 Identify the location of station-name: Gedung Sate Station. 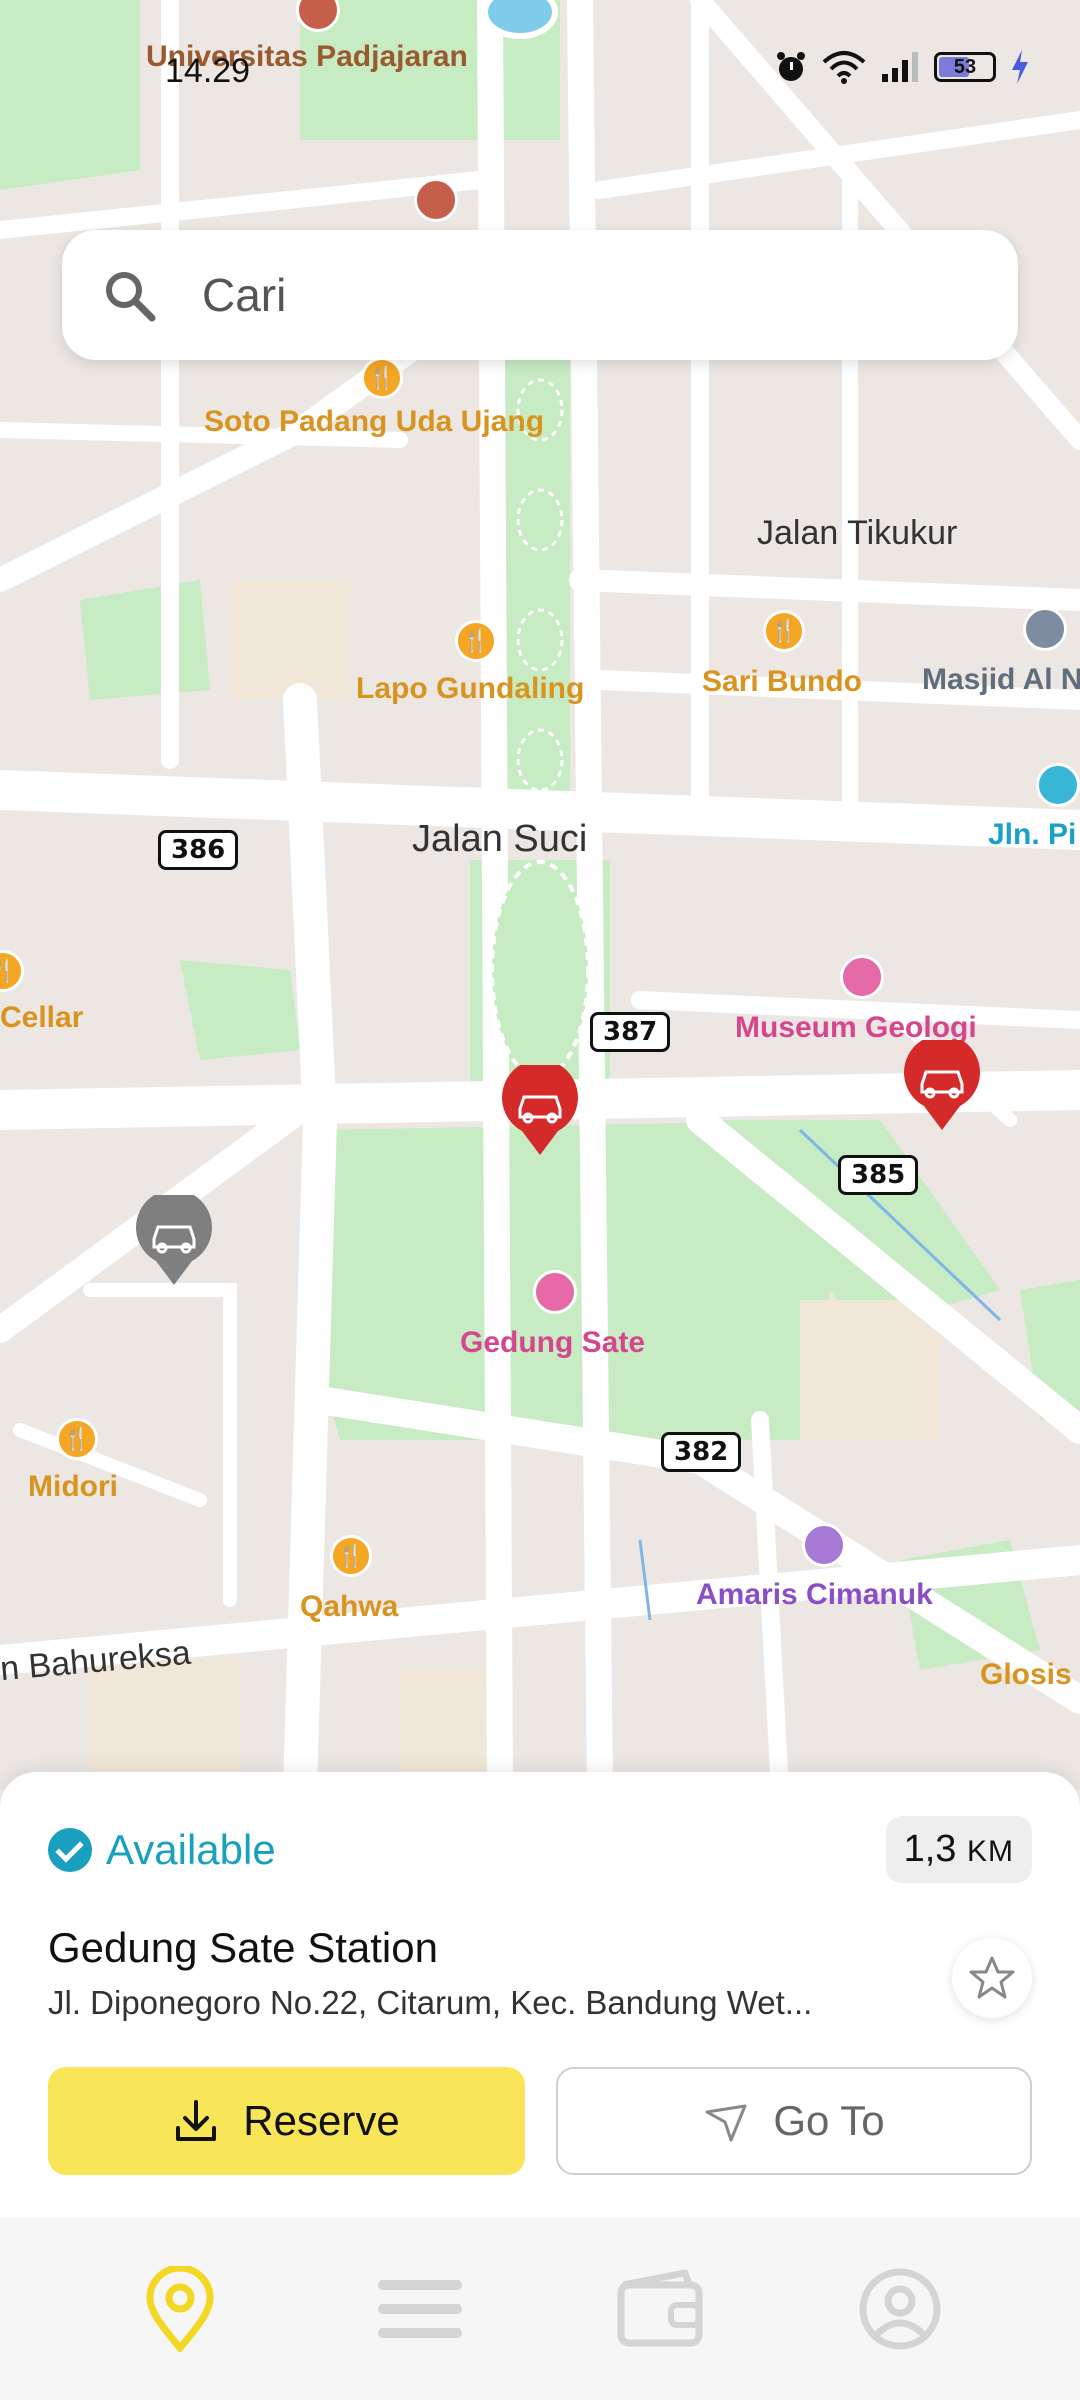
(243, 1947).